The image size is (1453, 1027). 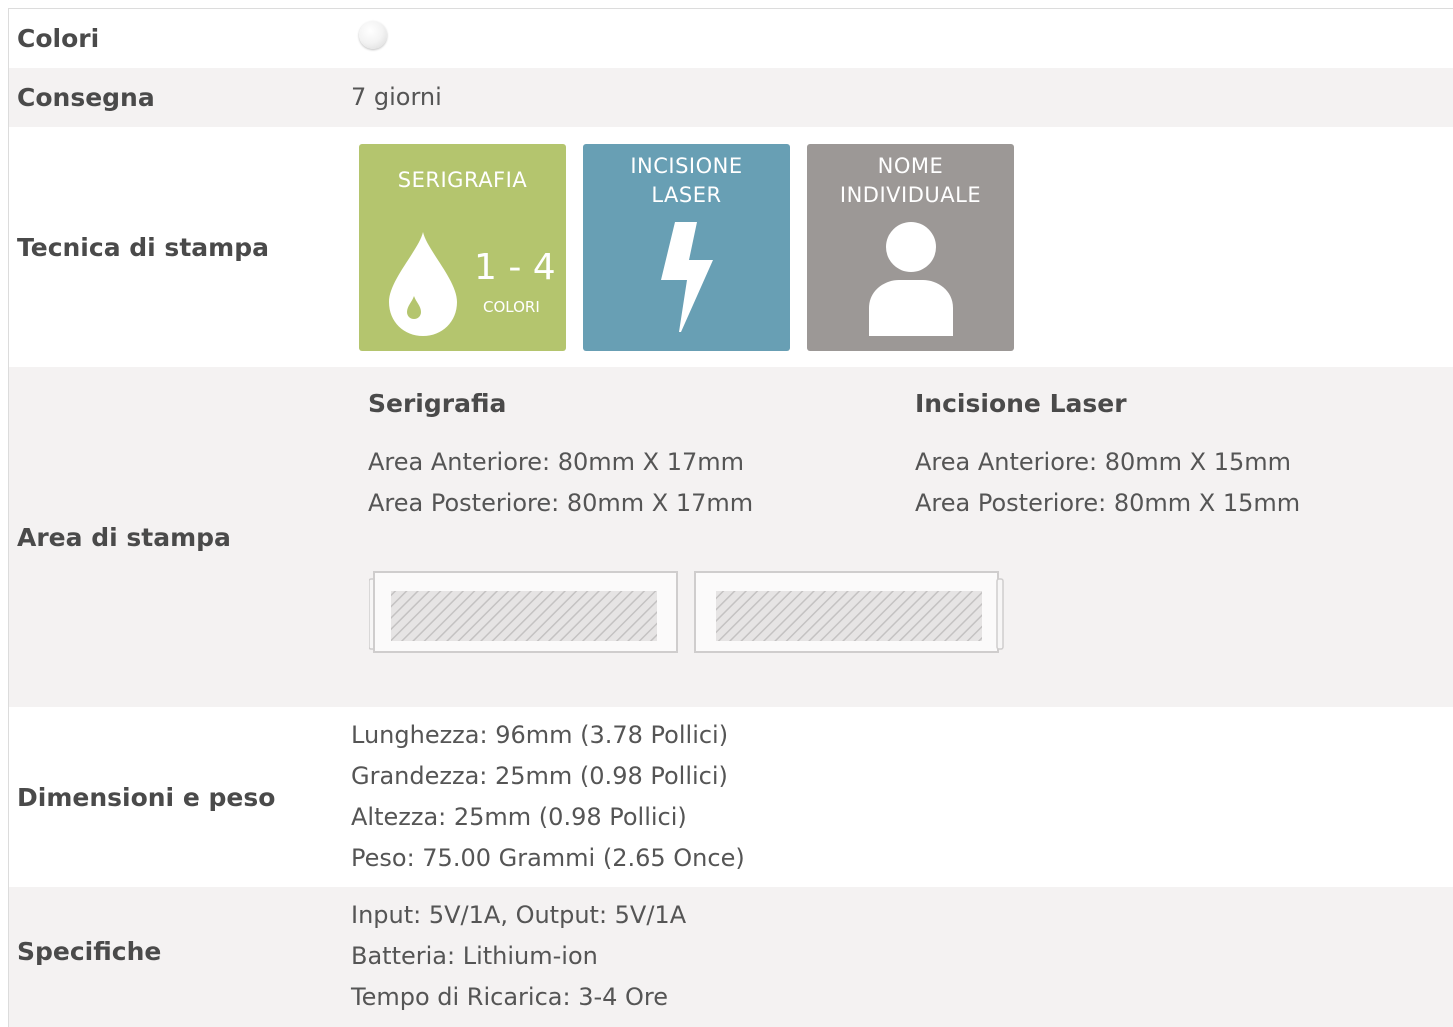 I want to click on area-line: Area Posteriore: 80mm X 15mm, so click(x=1108, y=503).